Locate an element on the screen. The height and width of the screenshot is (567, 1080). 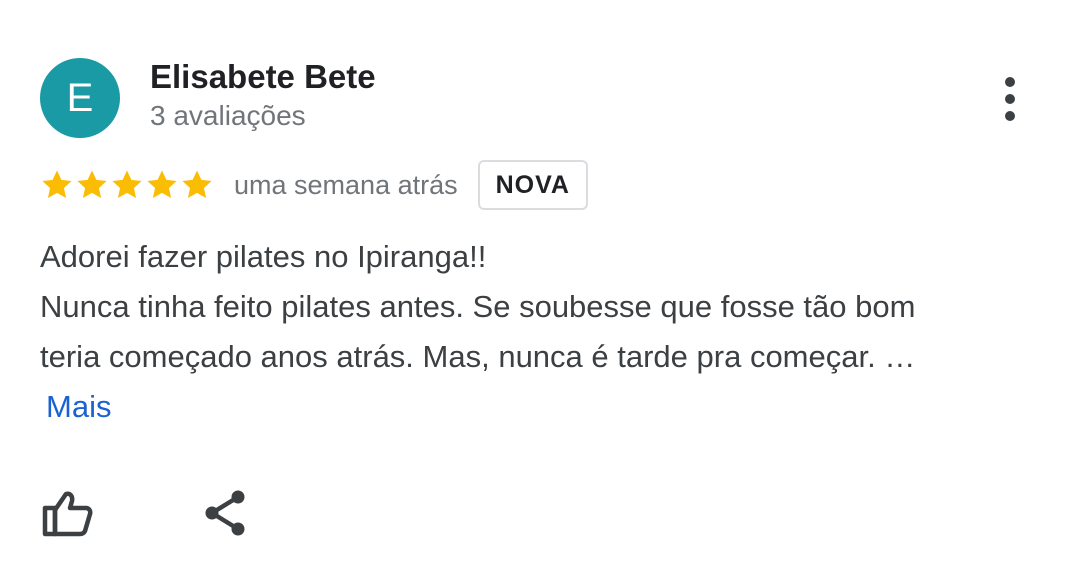
author-review-count: 3 avaliações is located at coordinates (228, 115).